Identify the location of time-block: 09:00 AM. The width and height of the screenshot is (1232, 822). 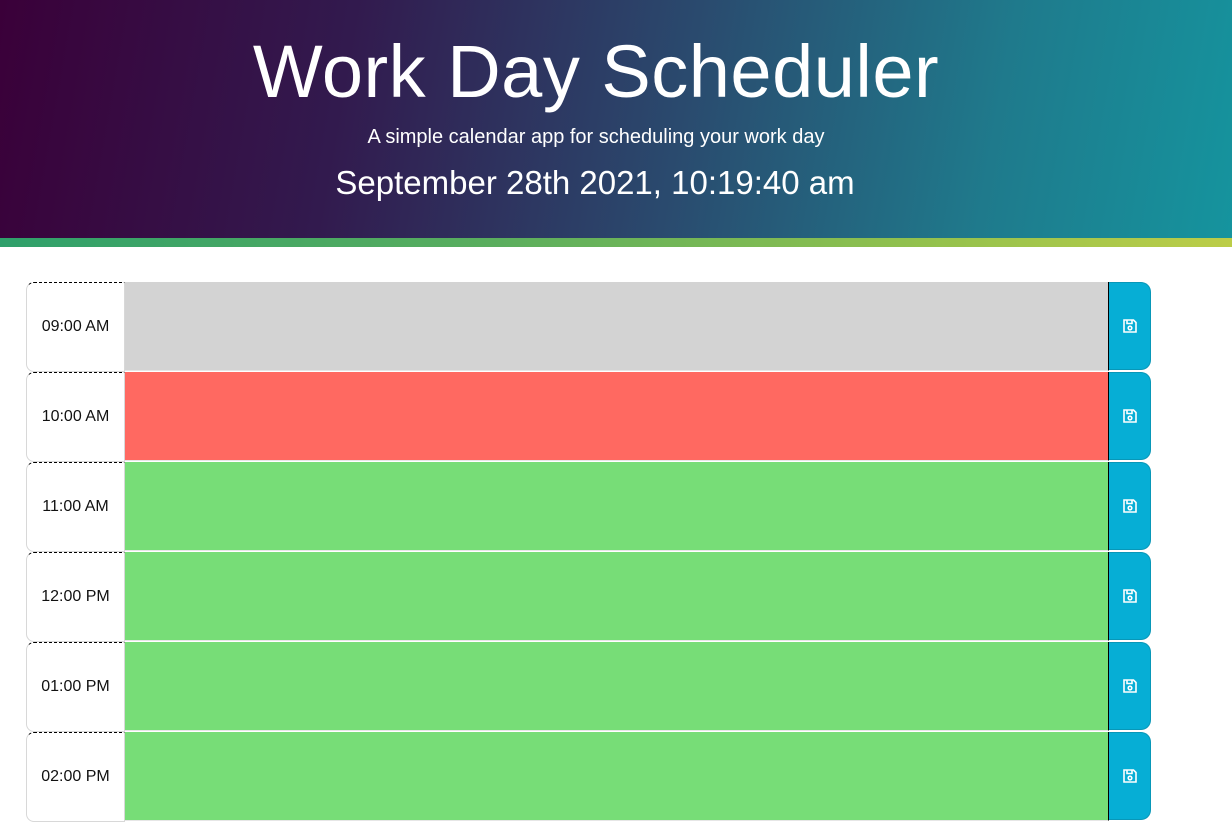
(588, 327).